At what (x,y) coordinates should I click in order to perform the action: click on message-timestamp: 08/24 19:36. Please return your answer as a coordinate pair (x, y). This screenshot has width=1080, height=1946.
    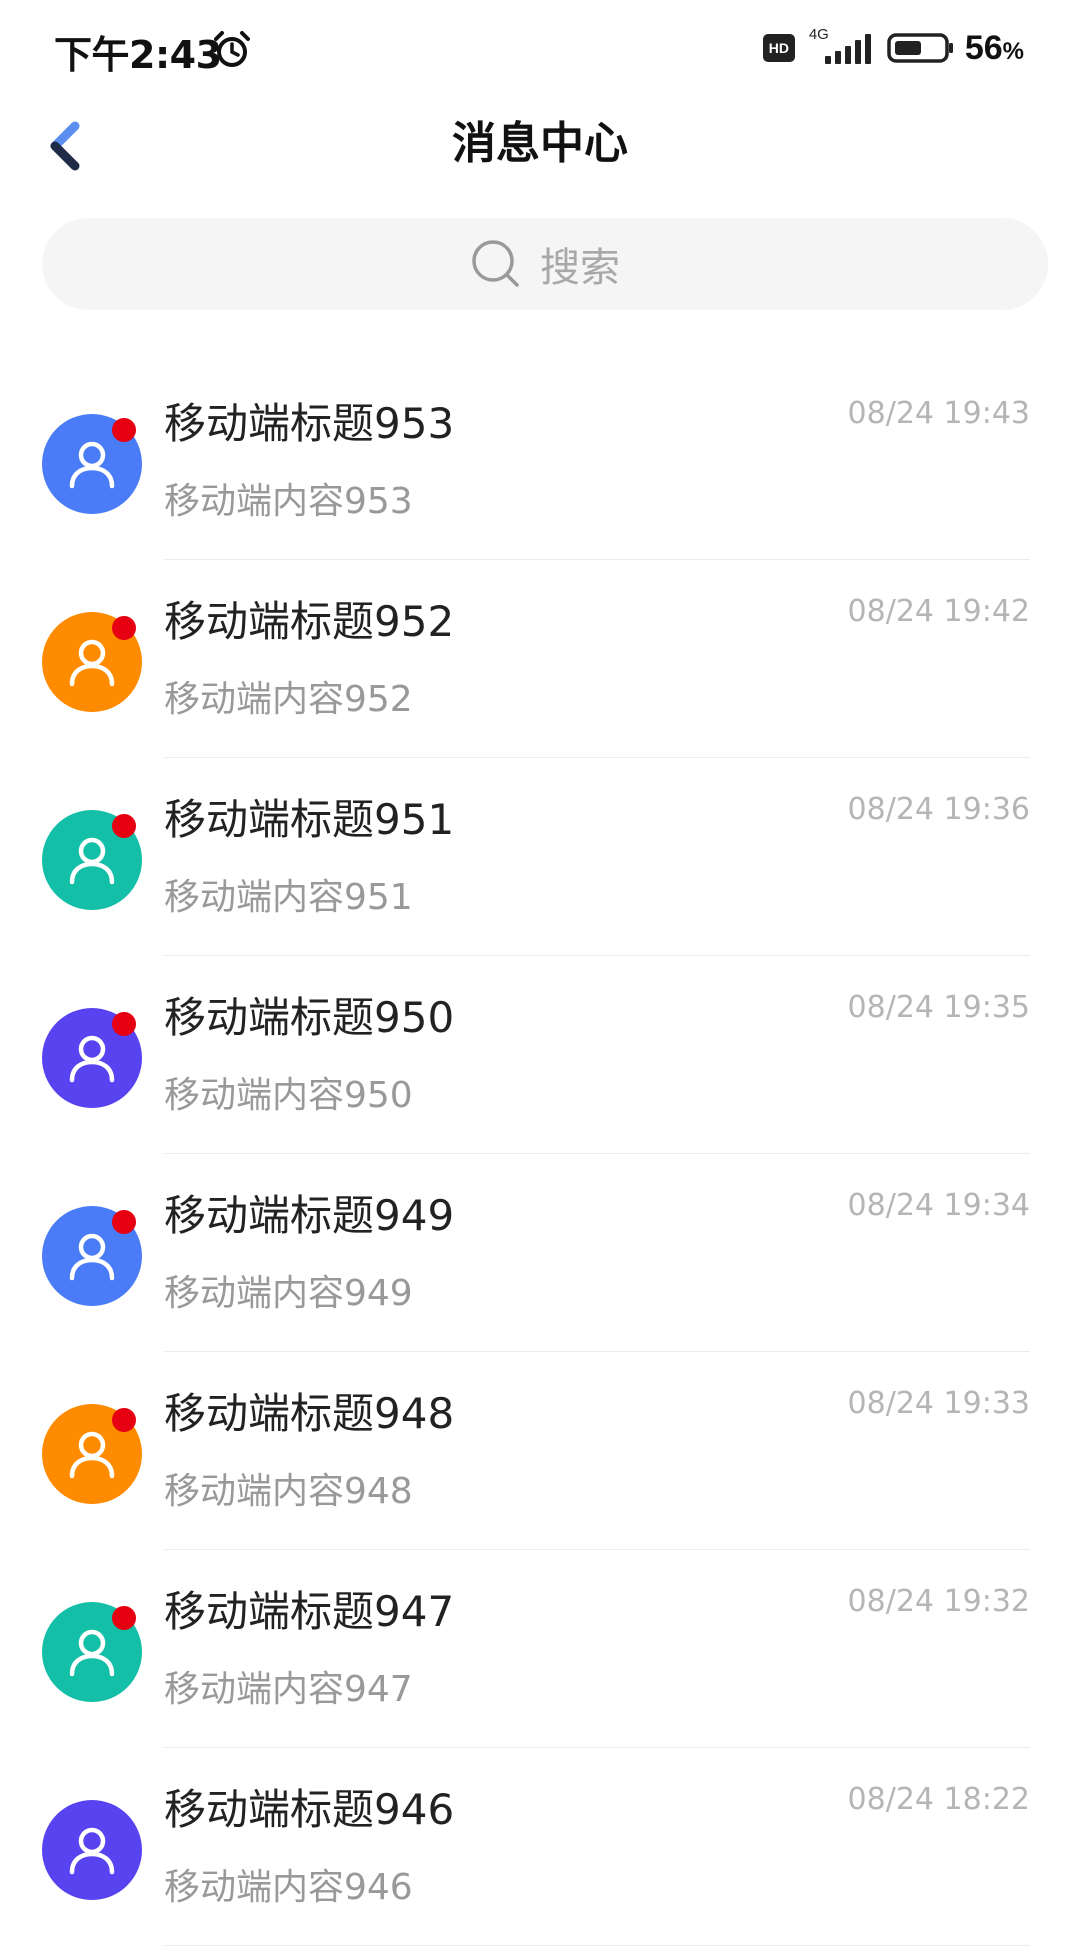
    Looking at the image, I should click on (938, 809).